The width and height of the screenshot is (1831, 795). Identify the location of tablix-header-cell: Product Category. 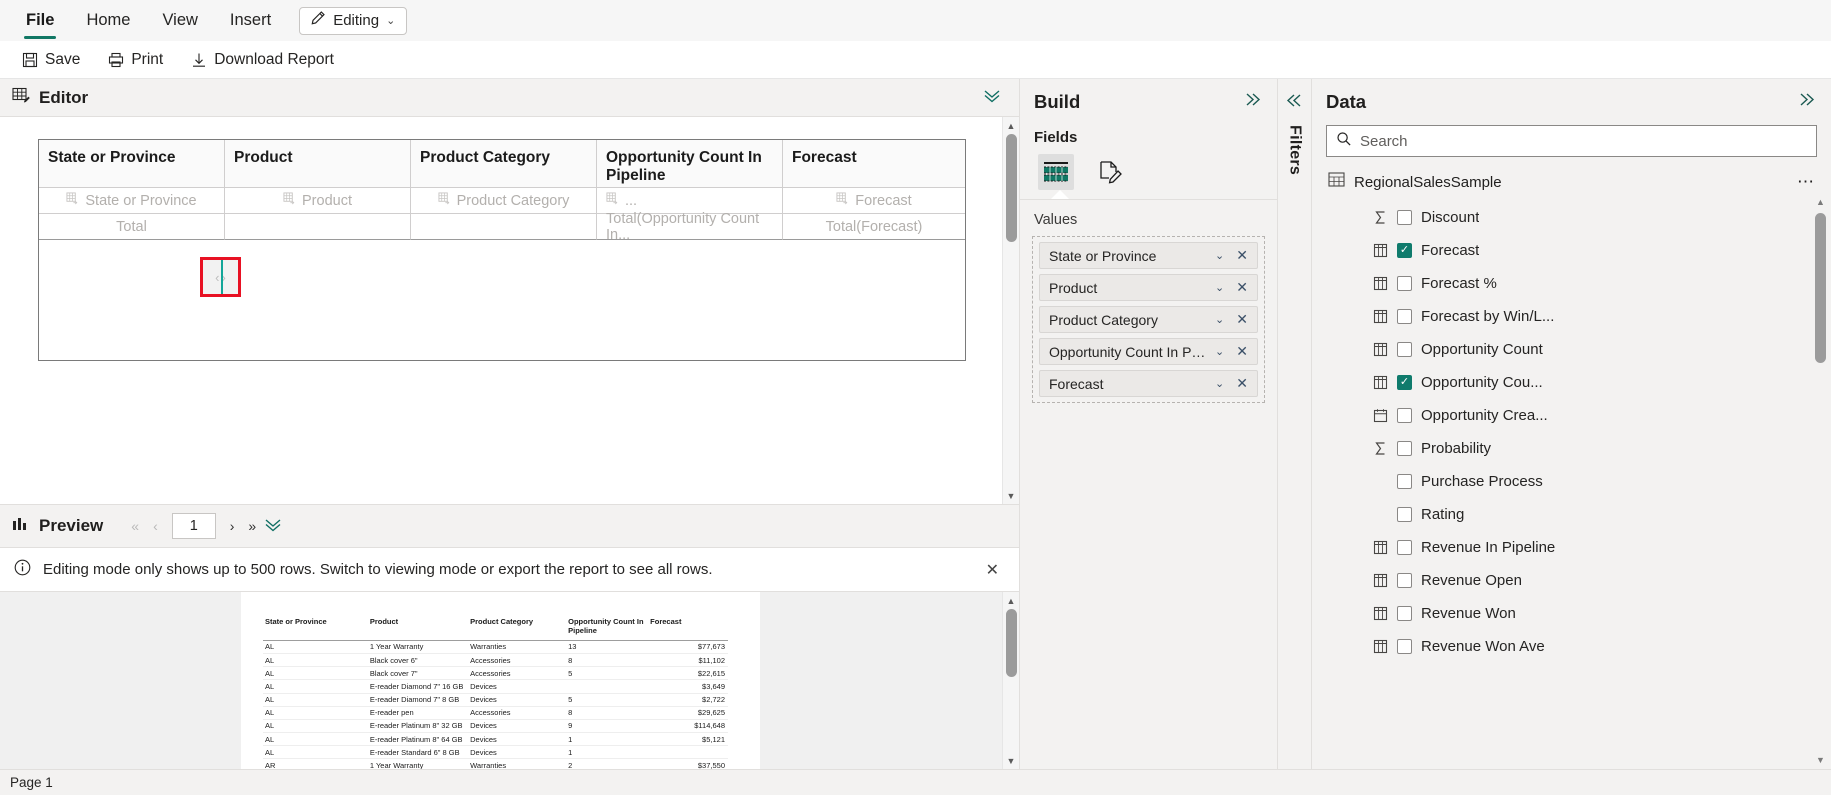
(504, 164).